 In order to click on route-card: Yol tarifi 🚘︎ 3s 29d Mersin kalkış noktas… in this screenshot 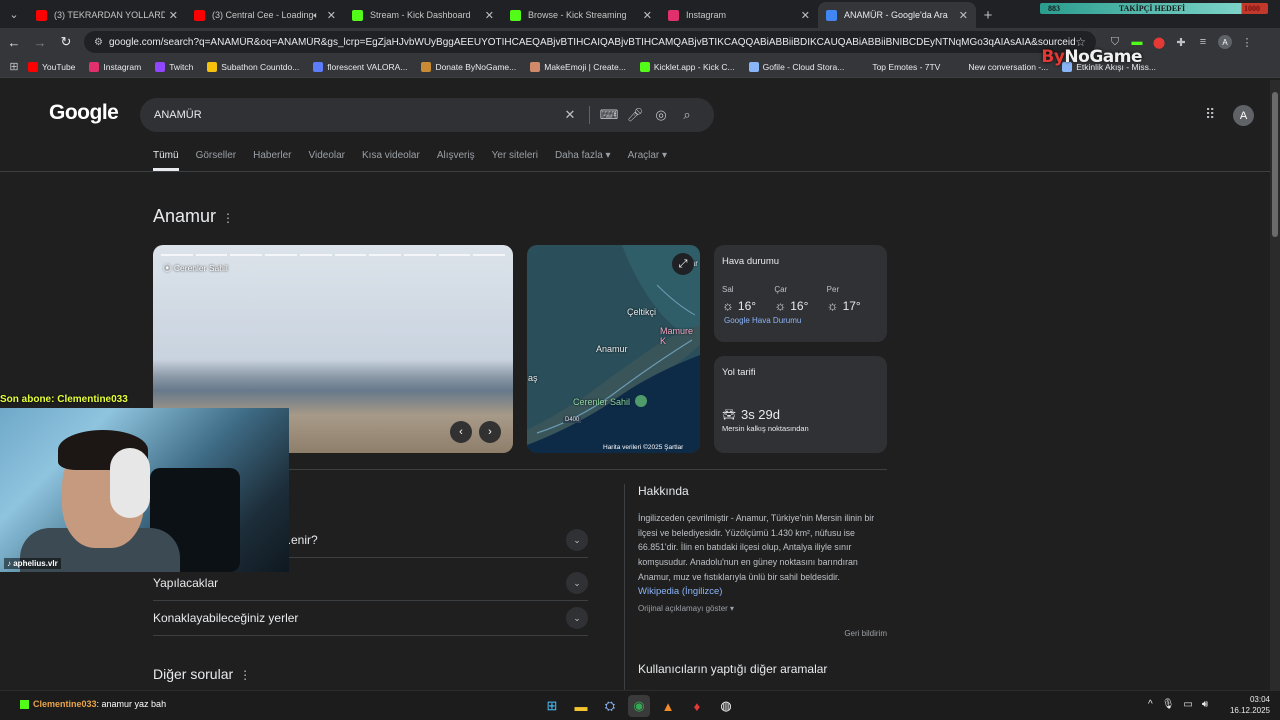, I will do `click(800, 404)`.